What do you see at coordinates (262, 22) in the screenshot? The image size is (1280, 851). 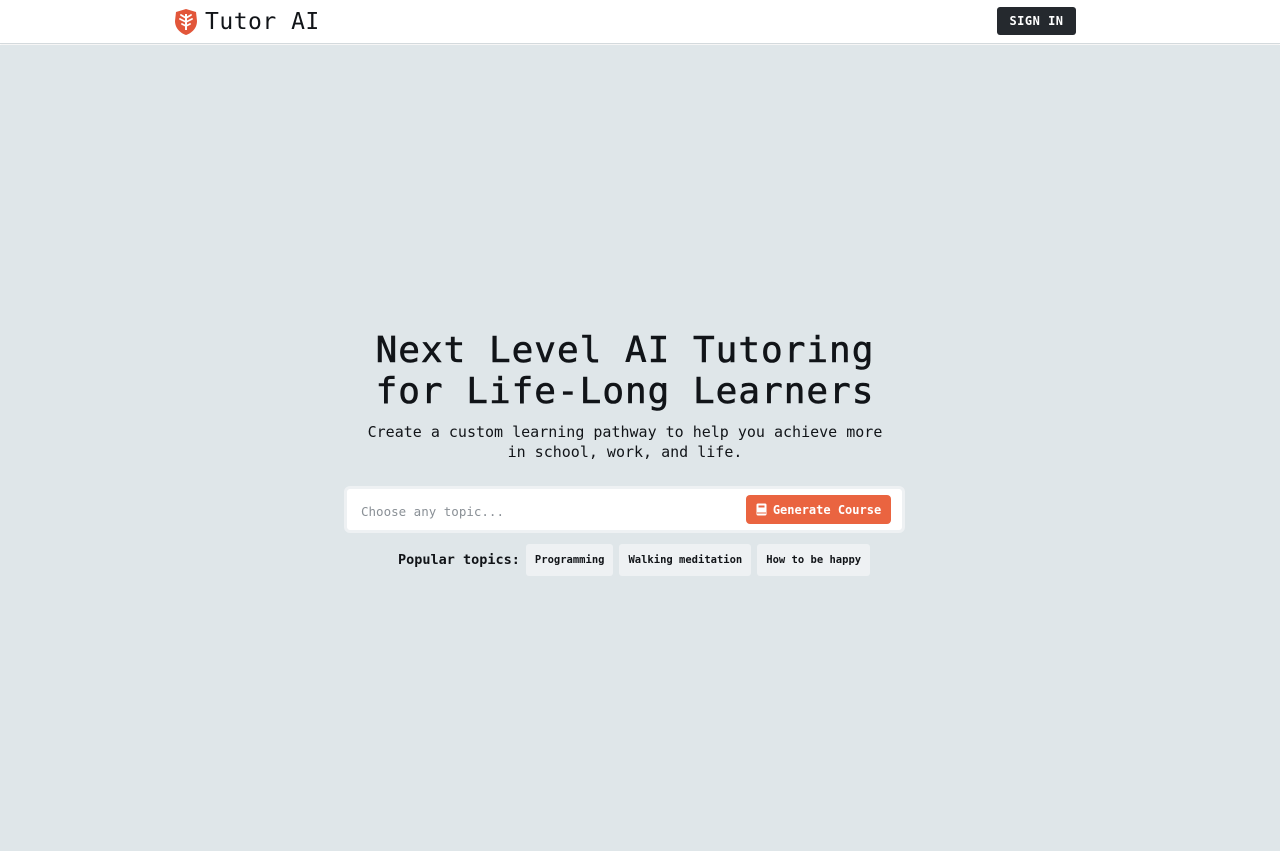 I see `brand-name: Tutor AI` at bounding box center [262, 22].